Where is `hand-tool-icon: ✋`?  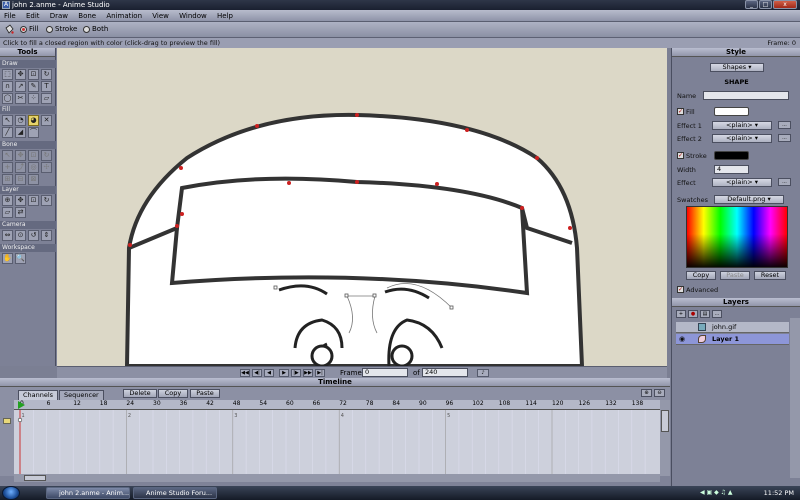
hand-tool-icon: ✋ is located at coordinates (7, 258).